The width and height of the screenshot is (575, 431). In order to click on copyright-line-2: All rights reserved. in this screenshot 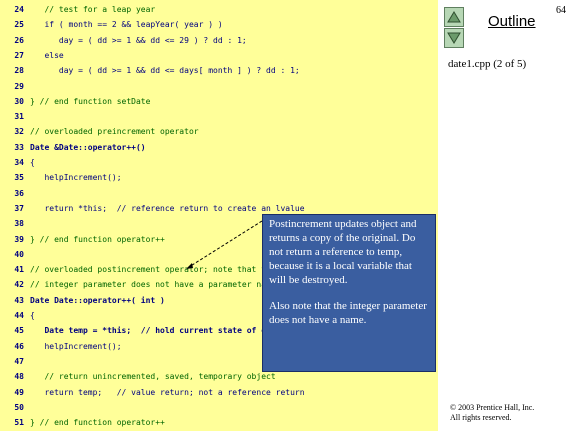, I will do `click(481, 417)`.